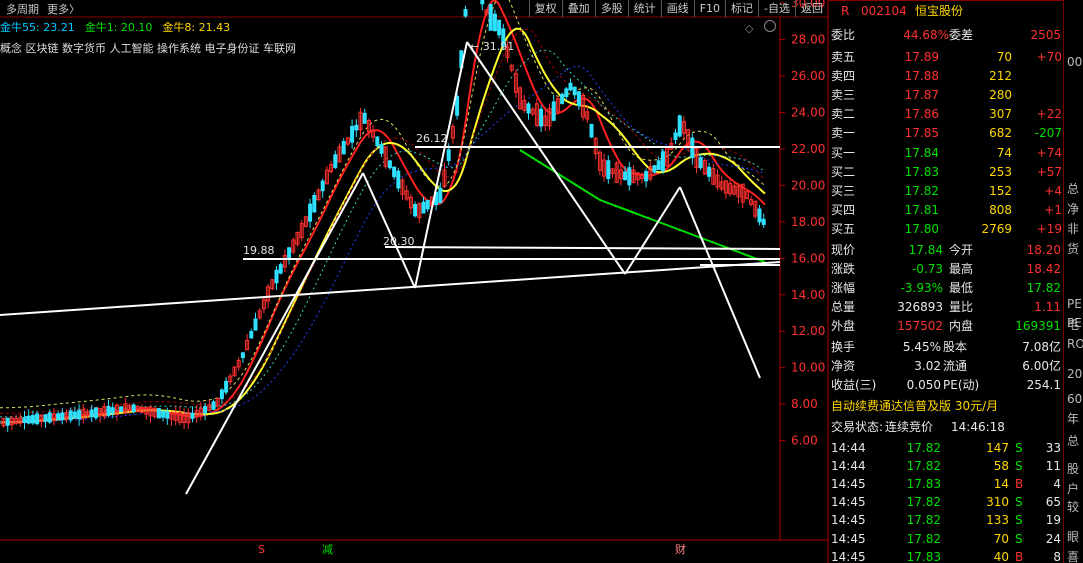 The height and width of the screenshot is (563, 1083). What do you see at coordinates (1001, 465) in the screenshot?
I see `cell: 58` at bounding box center [1001, 465].